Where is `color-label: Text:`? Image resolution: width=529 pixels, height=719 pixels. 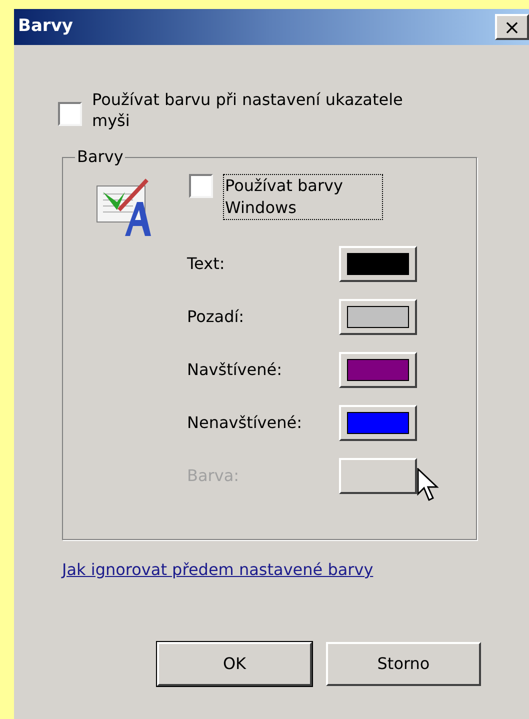 color-label: Text: is located at coordinates (206, 264).